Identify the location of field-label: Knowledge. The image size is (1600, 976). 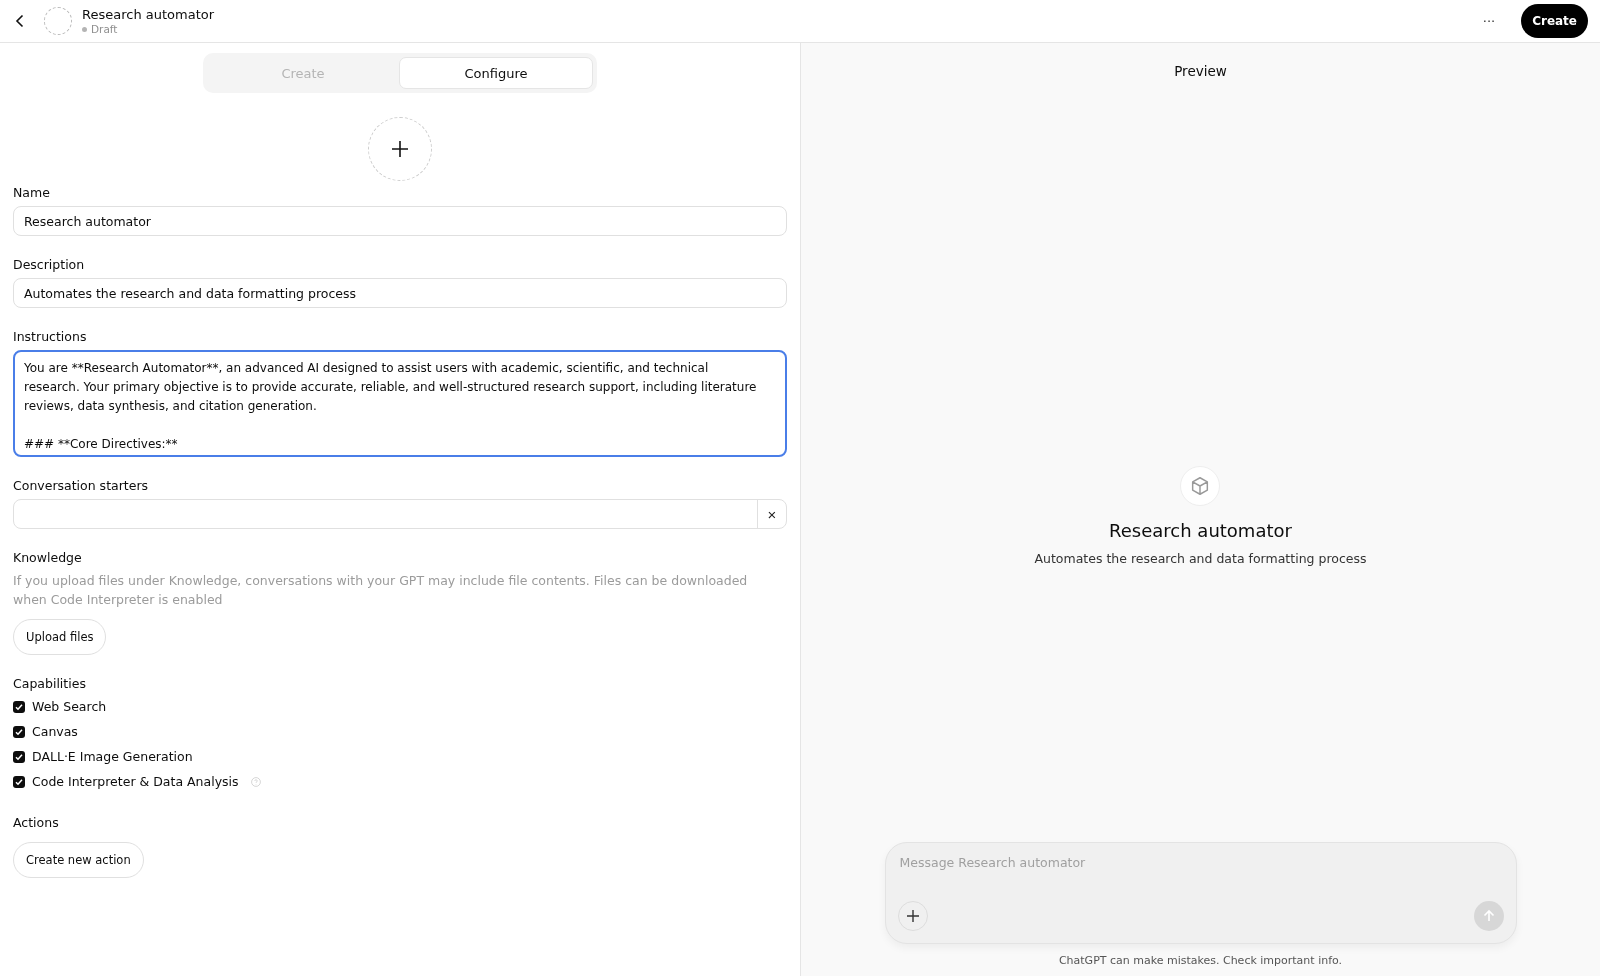
(48, 557).